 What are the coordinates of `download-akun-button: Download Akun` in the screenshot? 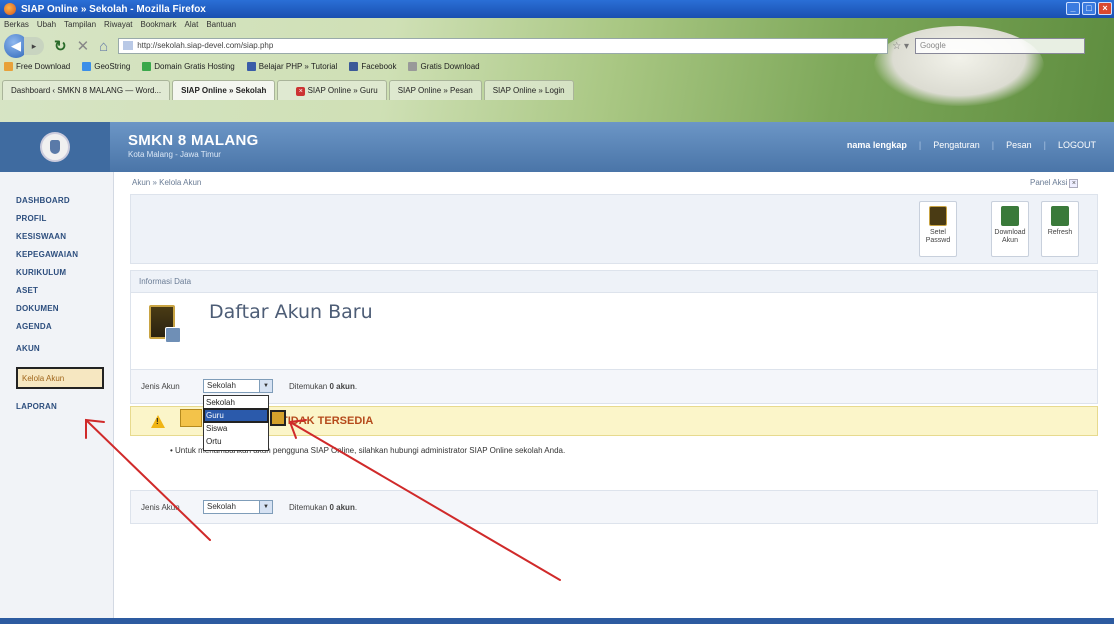 It's located at (1010, 229).